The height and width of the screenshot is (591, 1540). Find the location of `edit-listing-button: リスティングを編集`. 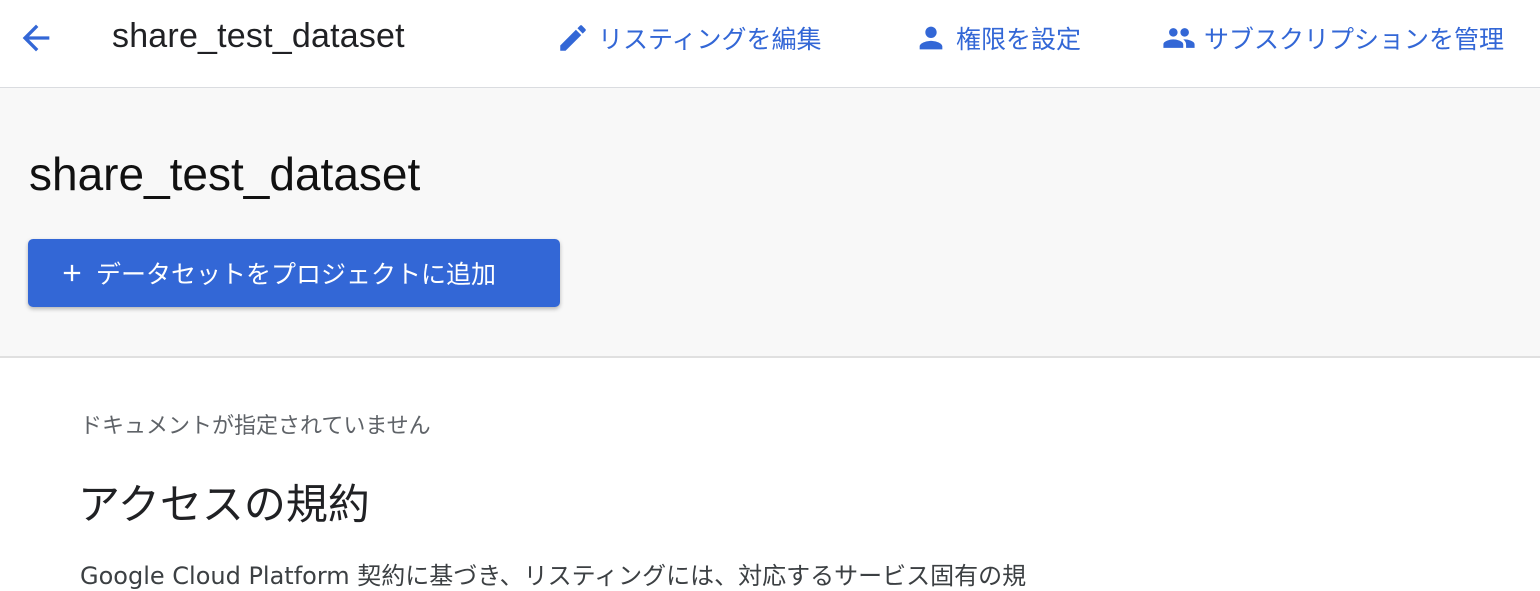

edit-listing-button: リスティングを編集 is located at coordinates (689, 38).